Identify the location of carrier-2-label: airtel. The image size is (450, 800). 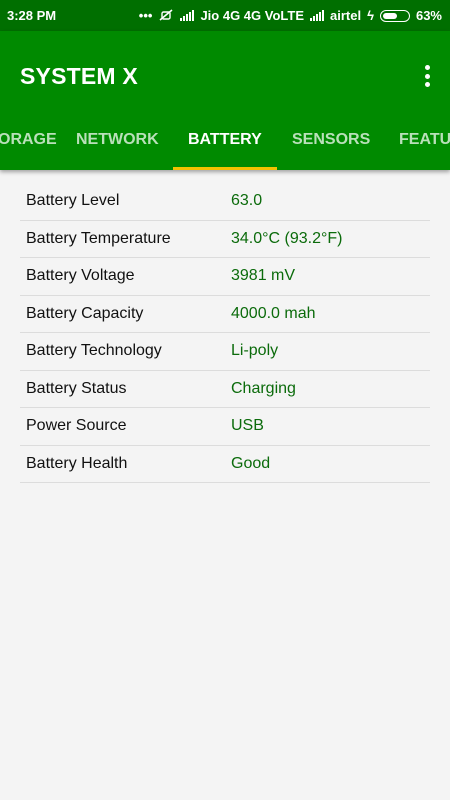
(346, 15).